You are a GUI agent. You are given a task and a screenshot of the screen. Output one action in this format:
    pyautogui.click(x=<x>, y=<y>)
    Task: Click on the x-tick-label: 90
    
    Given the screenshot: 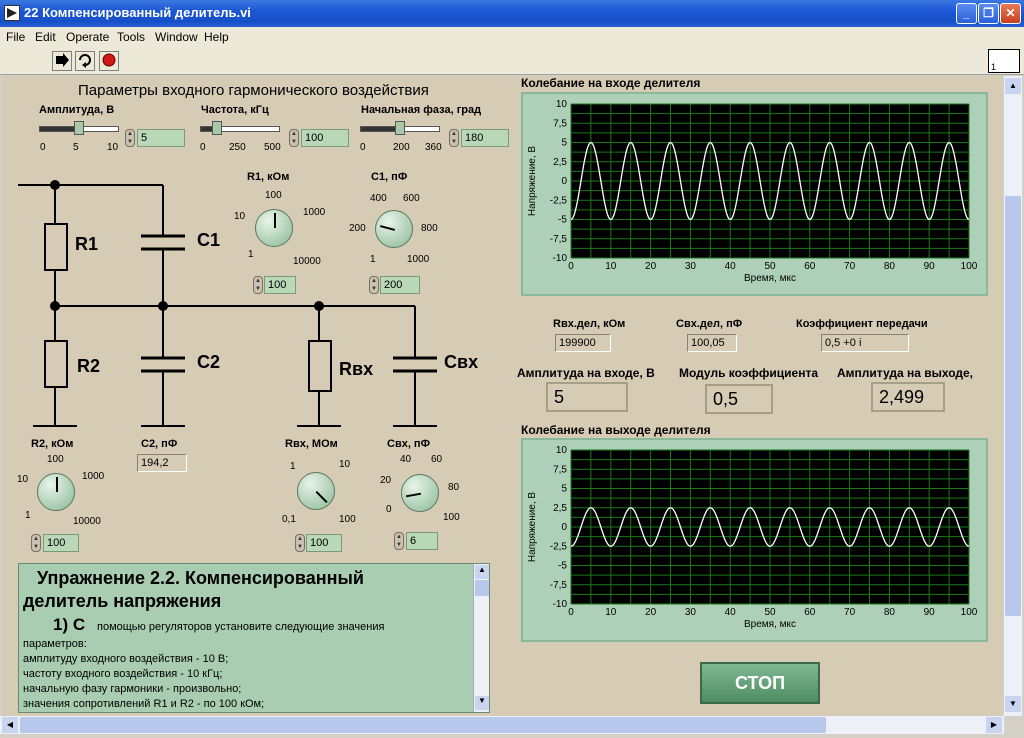 What is the action you would take?
    pyautogui.click(x=930, y=612)
    